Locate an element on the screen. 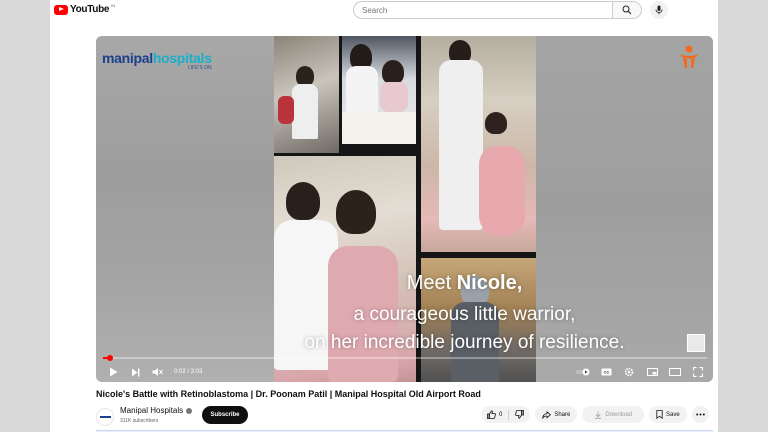  captions-button: CC is located at coordinates (606, 372).